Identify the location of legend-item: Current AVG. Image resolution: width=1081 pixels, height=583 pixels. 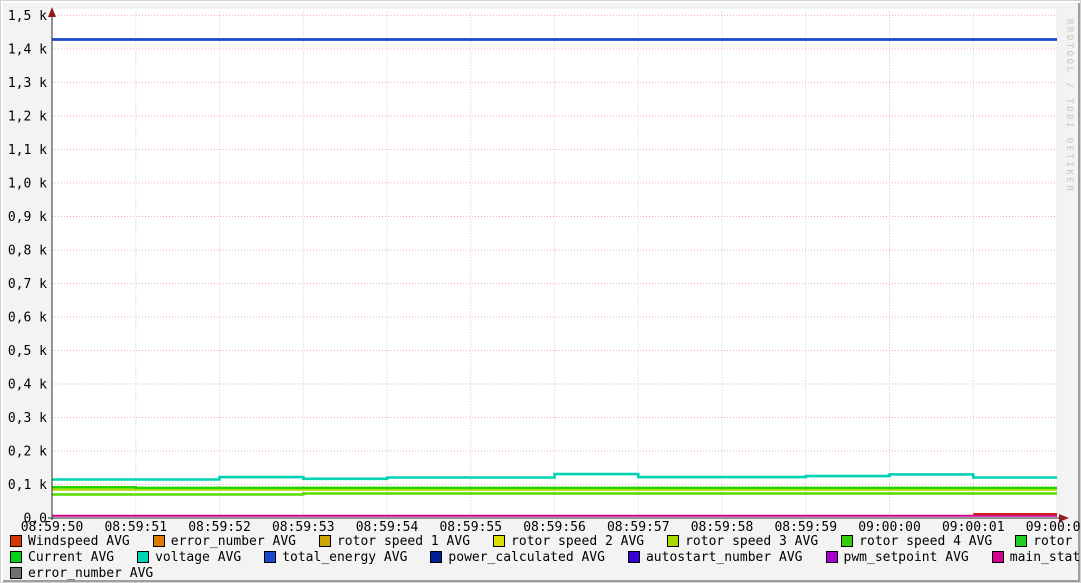
(62, 557).